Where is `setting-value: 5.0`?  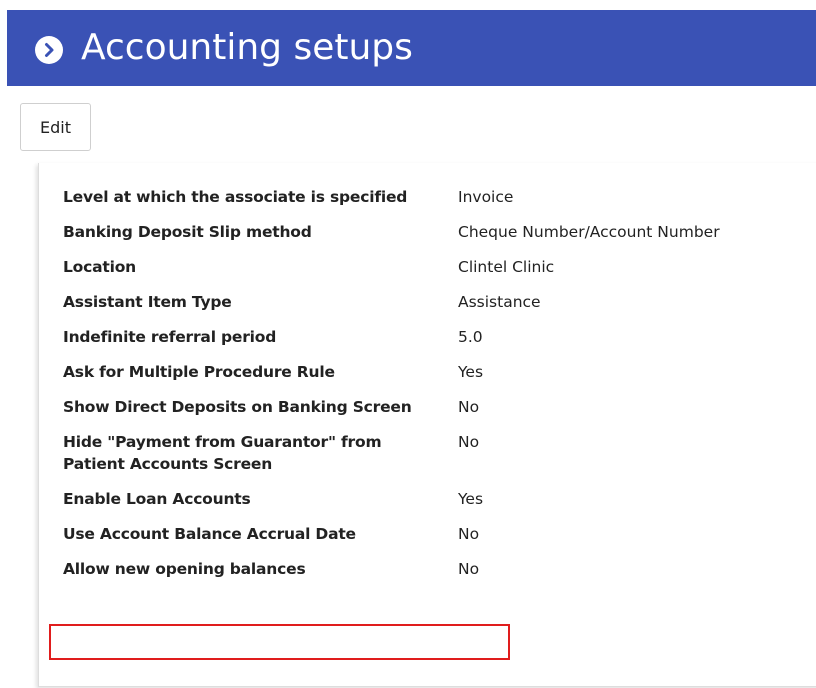 setting-value: 5.0 is located at coordinates (470, 337).